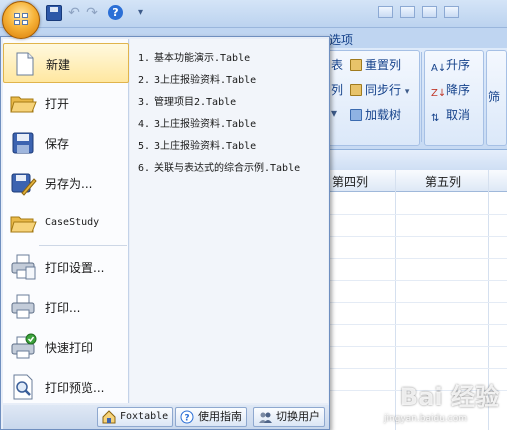  What do you see at coordinates (146, 13) in the screenshot?
I see `customize-toolbar-icon: ▾` at bounding box center [146, 13].